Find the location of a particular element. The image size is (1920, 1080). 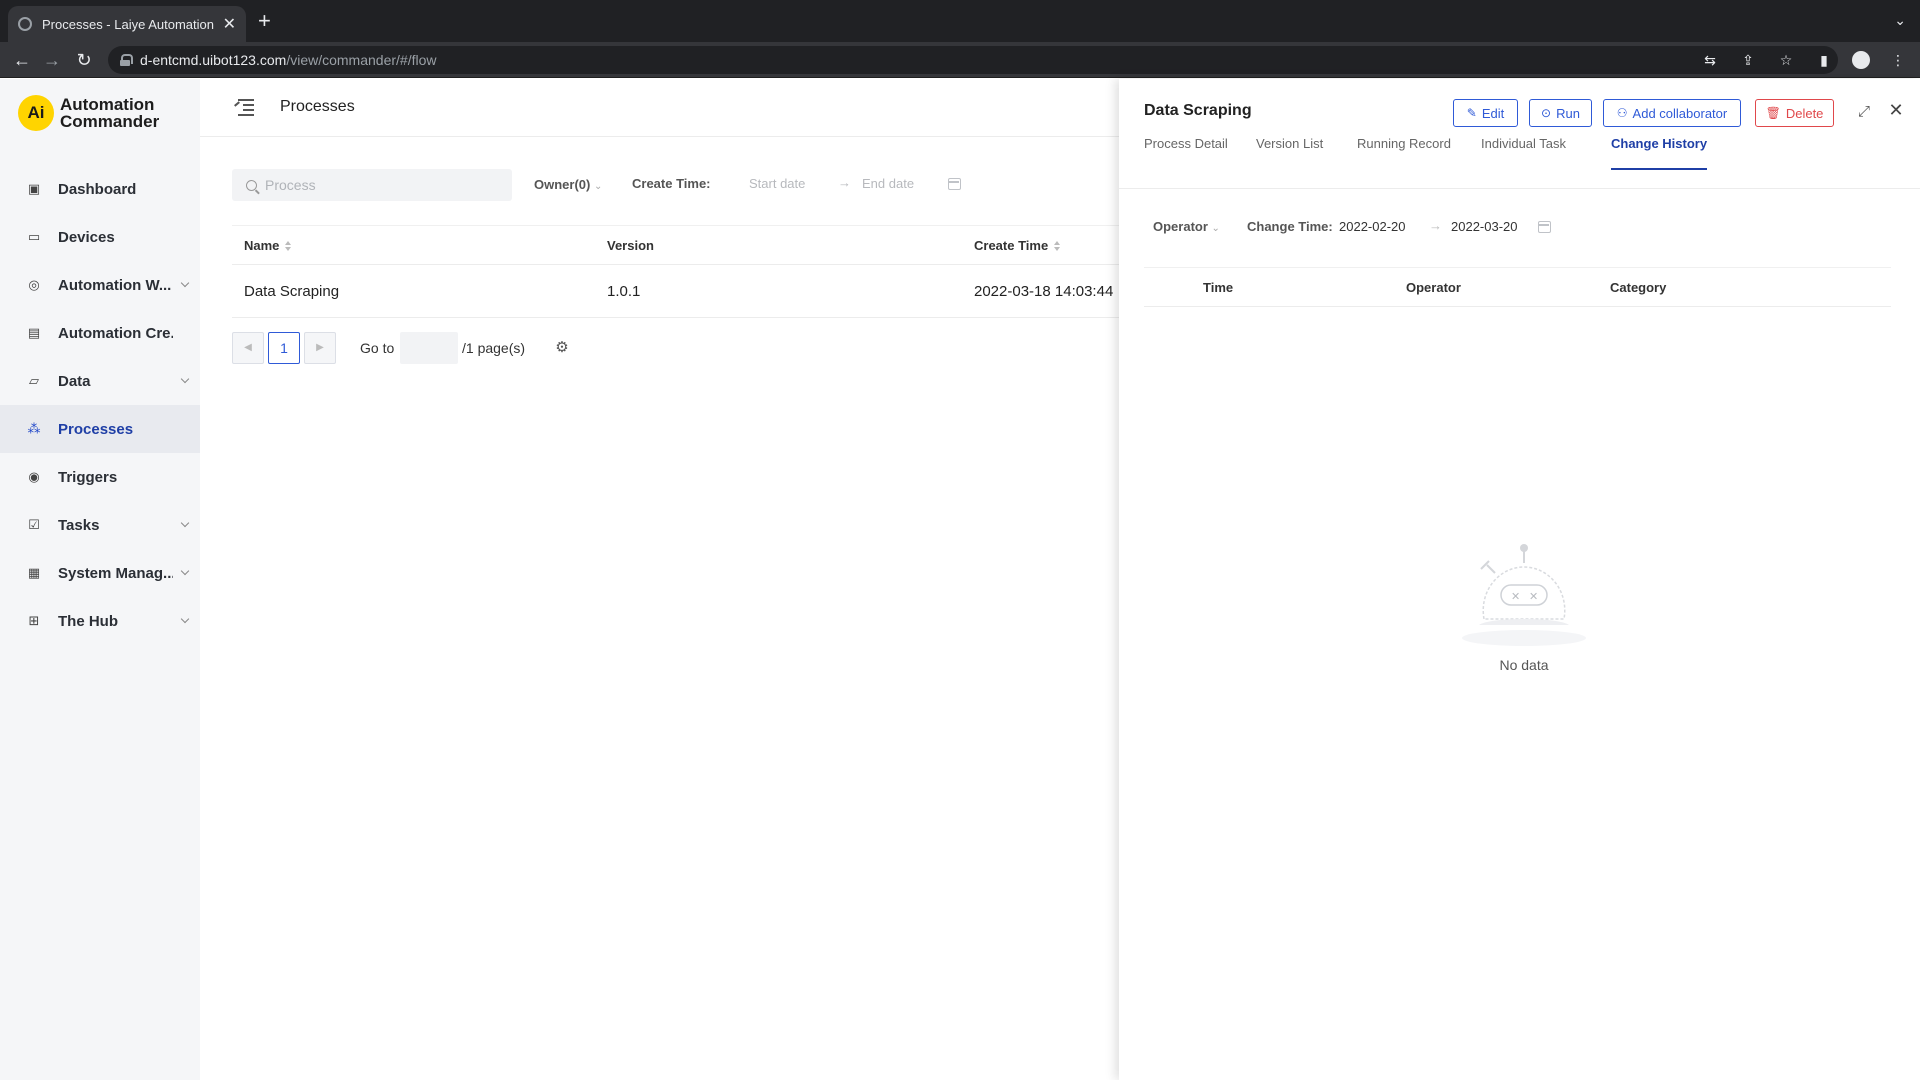

sidebar-item-dashboard: ▣ Dashboard is located at coordinates (100, 189).